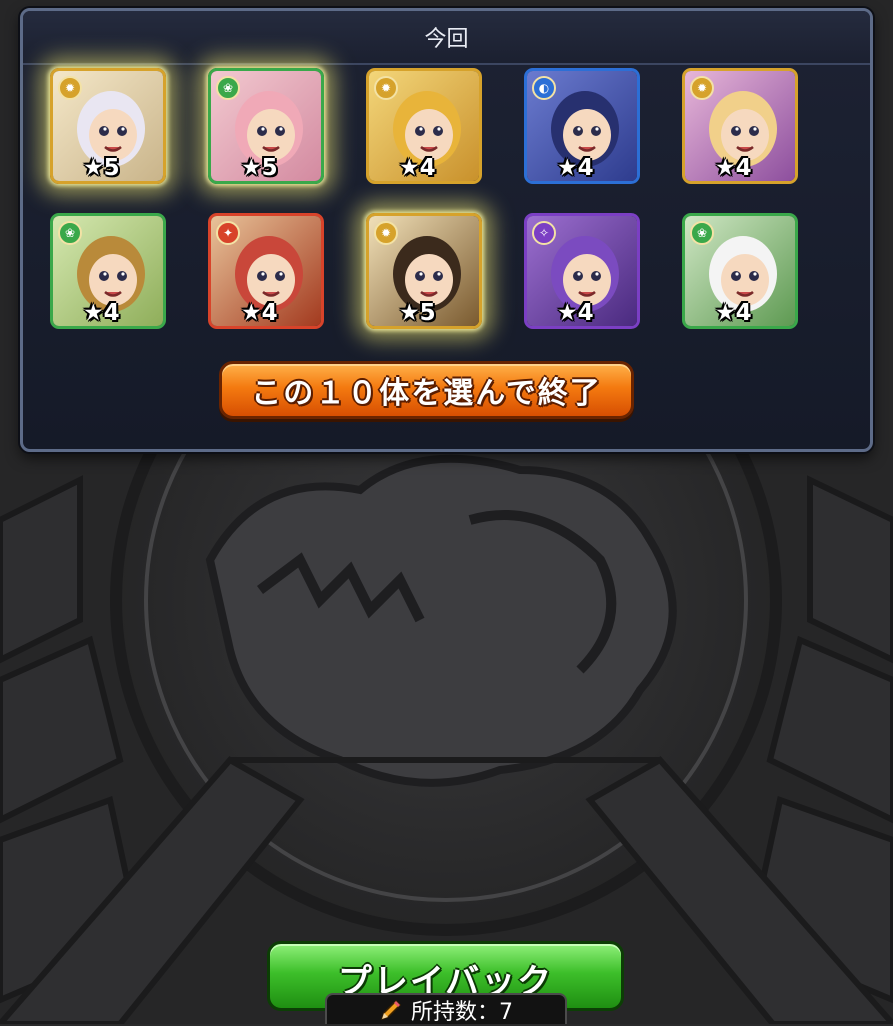 This screenshot has height=1026, width=893. What do you see at coordinates (426, 393) in the screenshot?
I see `select-ten-button-label: この１０体を選んで終了` at bounding box center [426, 393].